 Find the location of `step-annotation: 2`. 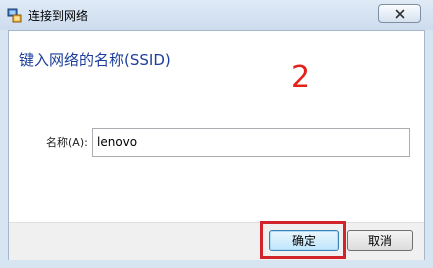

step-annotation: 2 is located at coordinates (301, 77).